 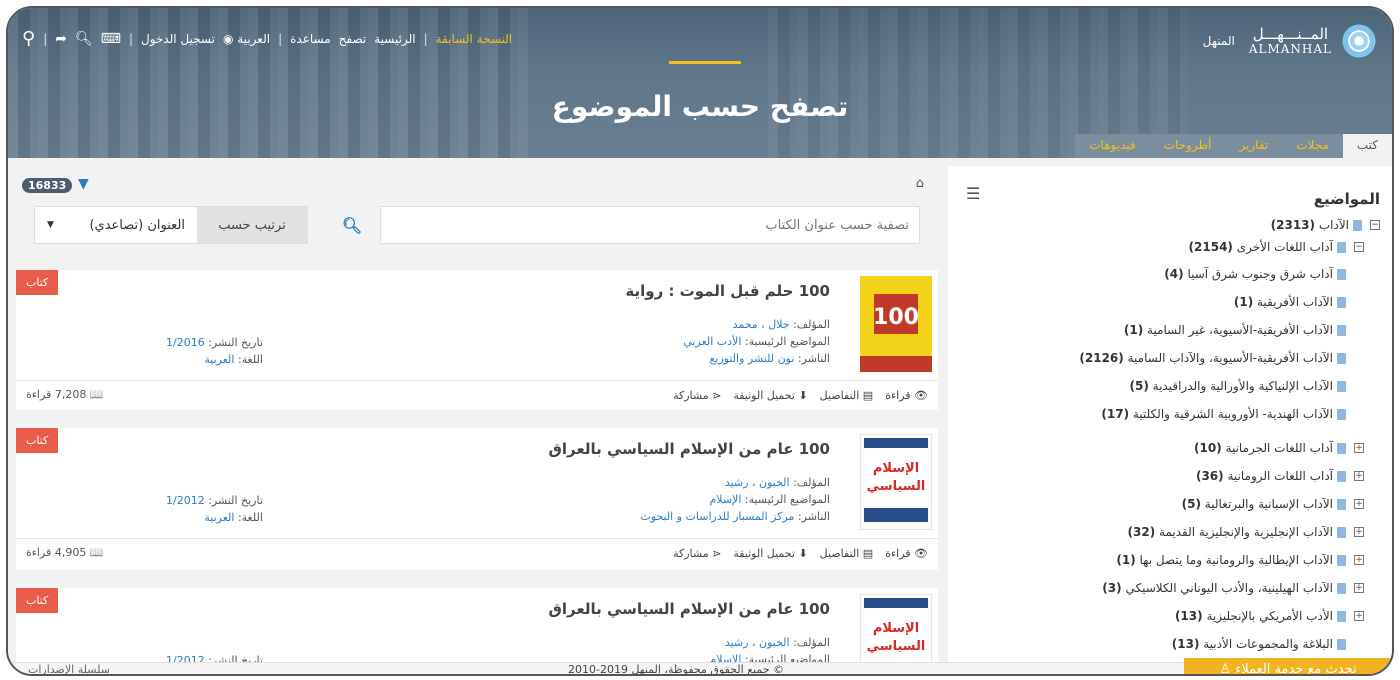 What do you see at coordinates (28, 39) in the screenshot?
I see `search-icon: ⚲` at bounding box center [28, 39].